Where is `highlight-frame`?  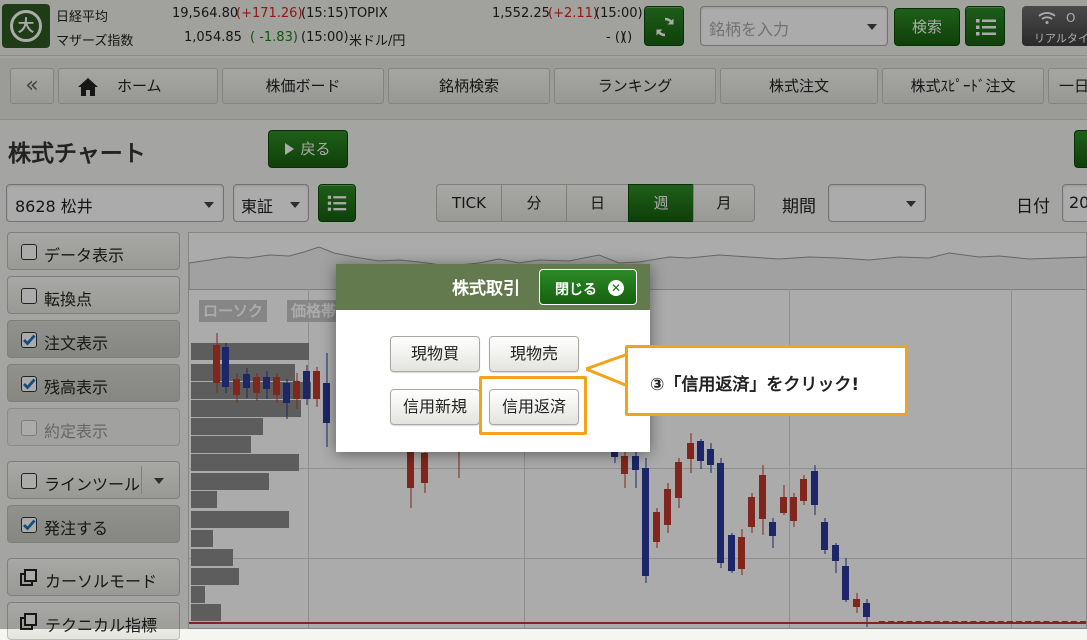 highlight-frame is located at coordinates (533, 405).